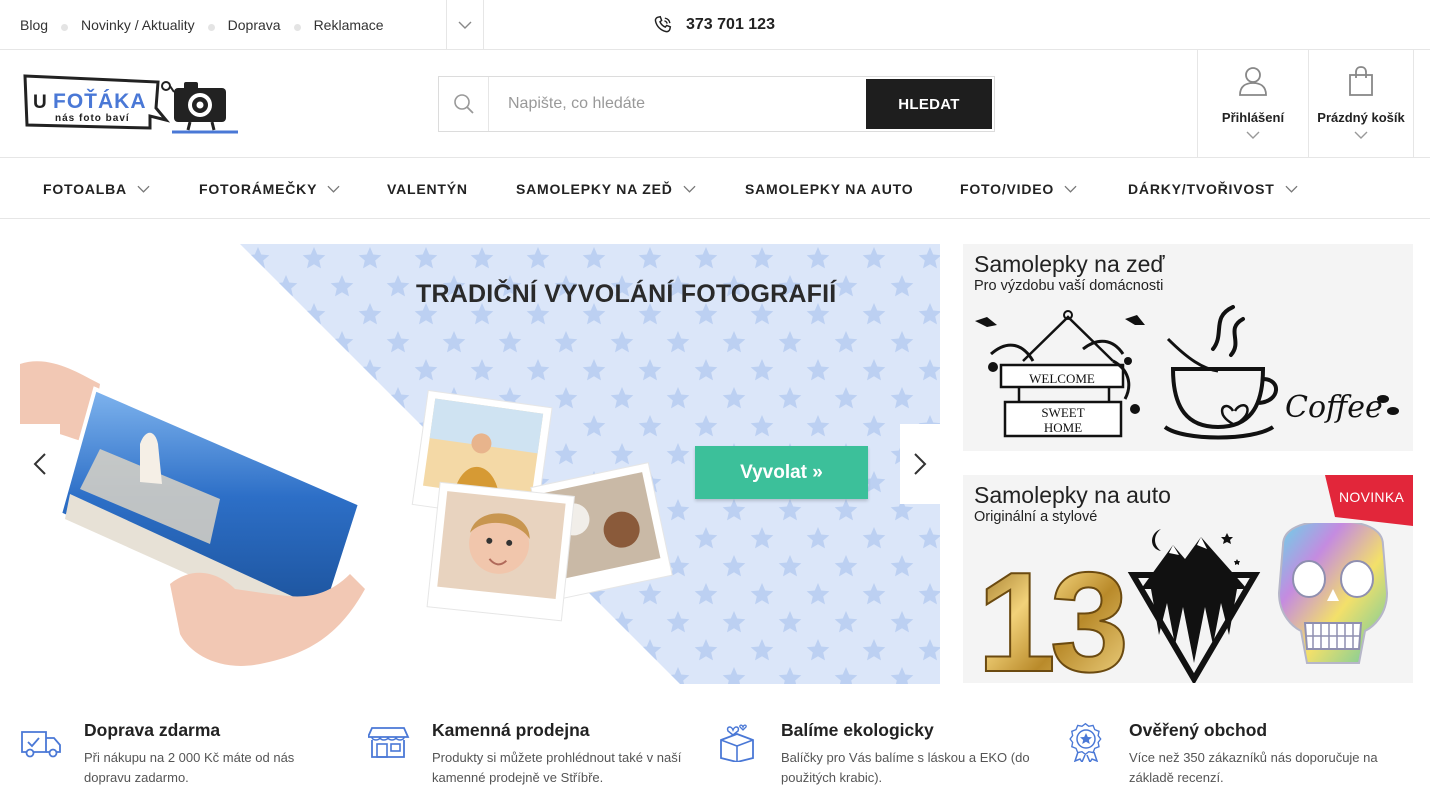 This screenshot has width=1430, height=800. What do you see at coordinates (1252, 104) in the screenshot?
I see `login-button: Přihlášení` at bounding box center [1252, 104].